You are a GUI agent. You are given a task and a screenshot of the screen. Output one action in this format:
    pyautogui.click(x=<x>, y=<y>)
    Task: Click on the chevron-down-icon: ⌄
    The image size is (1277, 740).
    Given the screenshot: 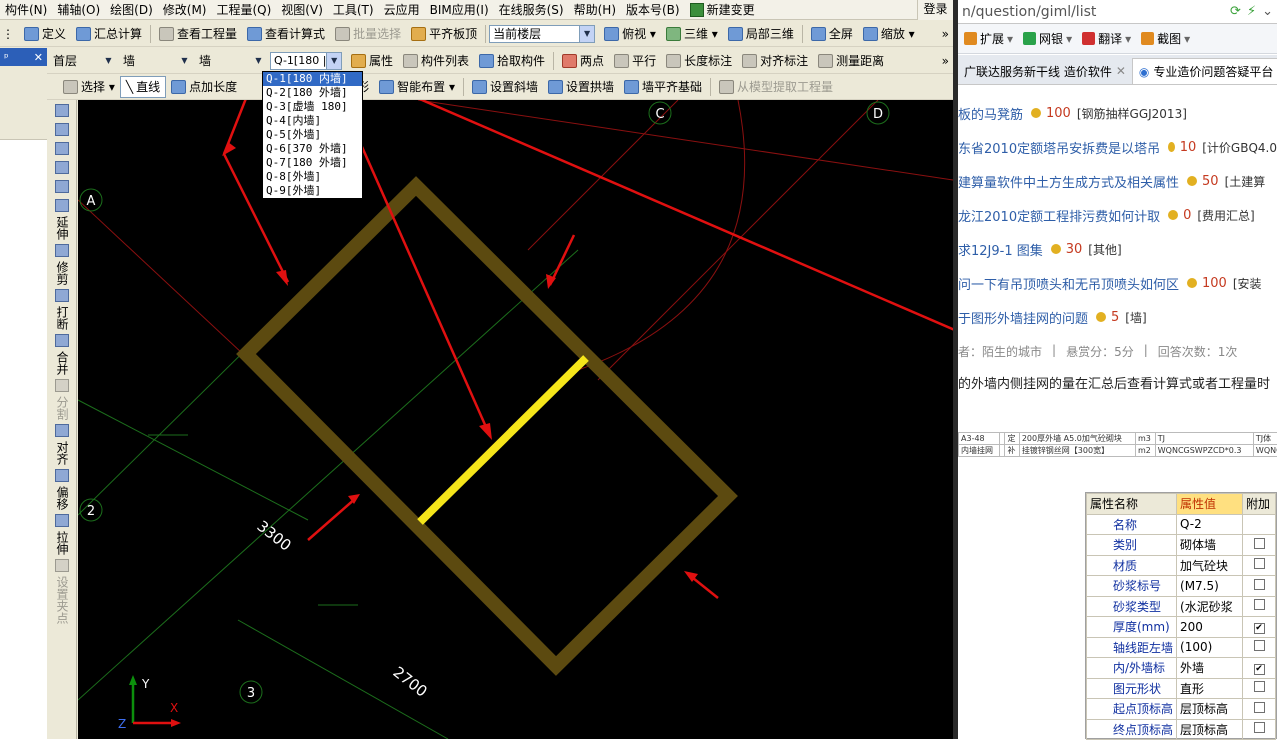 What is the action you would take?
    pyautogui.click(x=1267, y=11)
    